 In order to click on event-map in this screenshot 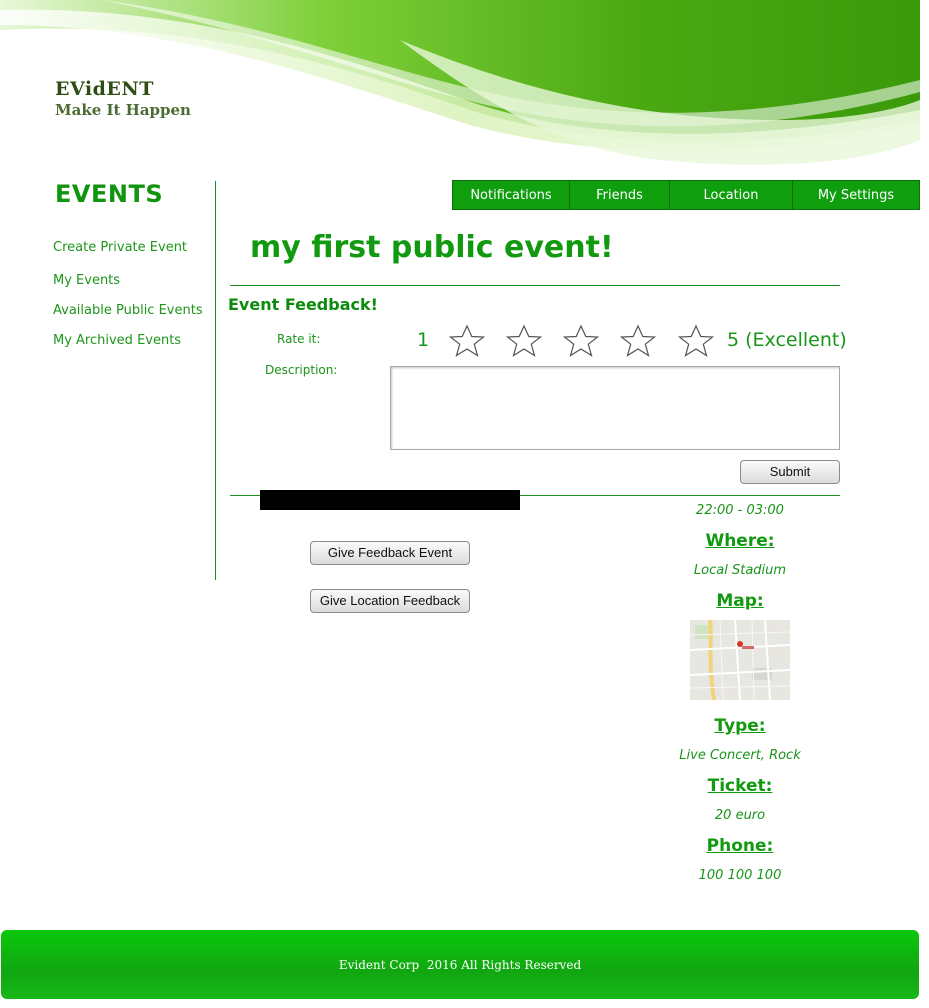, I will do `click(740, 660)`.